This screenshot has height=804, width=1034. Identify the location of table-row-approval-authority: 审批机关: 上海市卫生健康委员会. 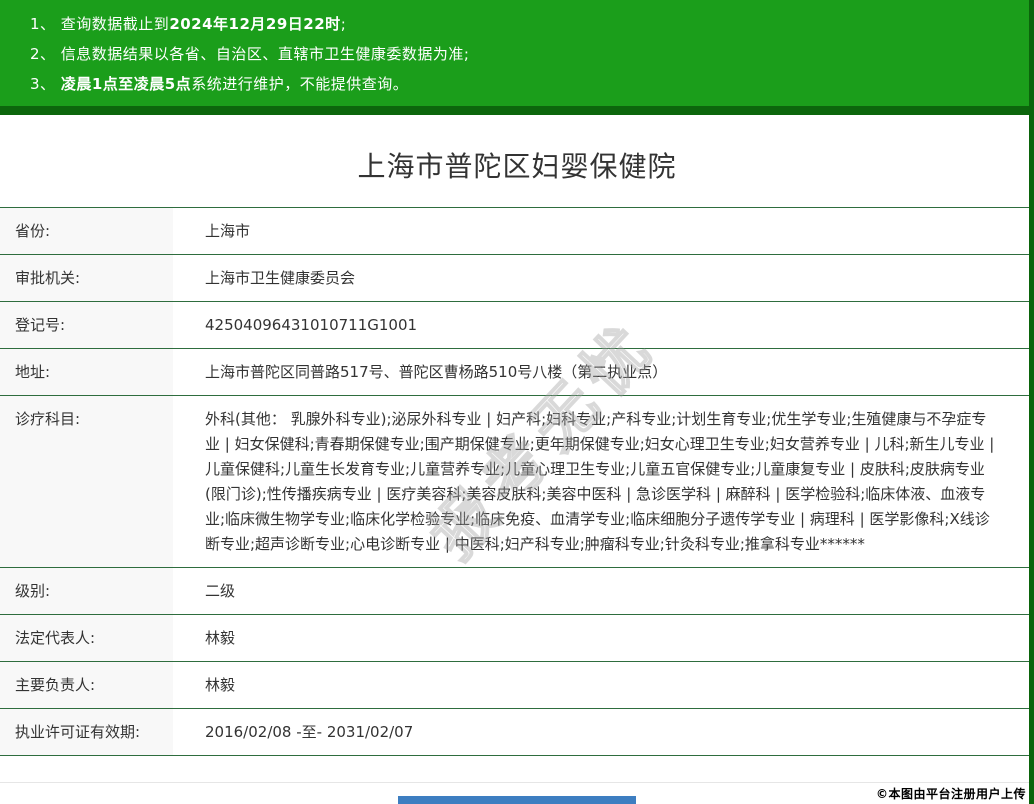
(514, 278).